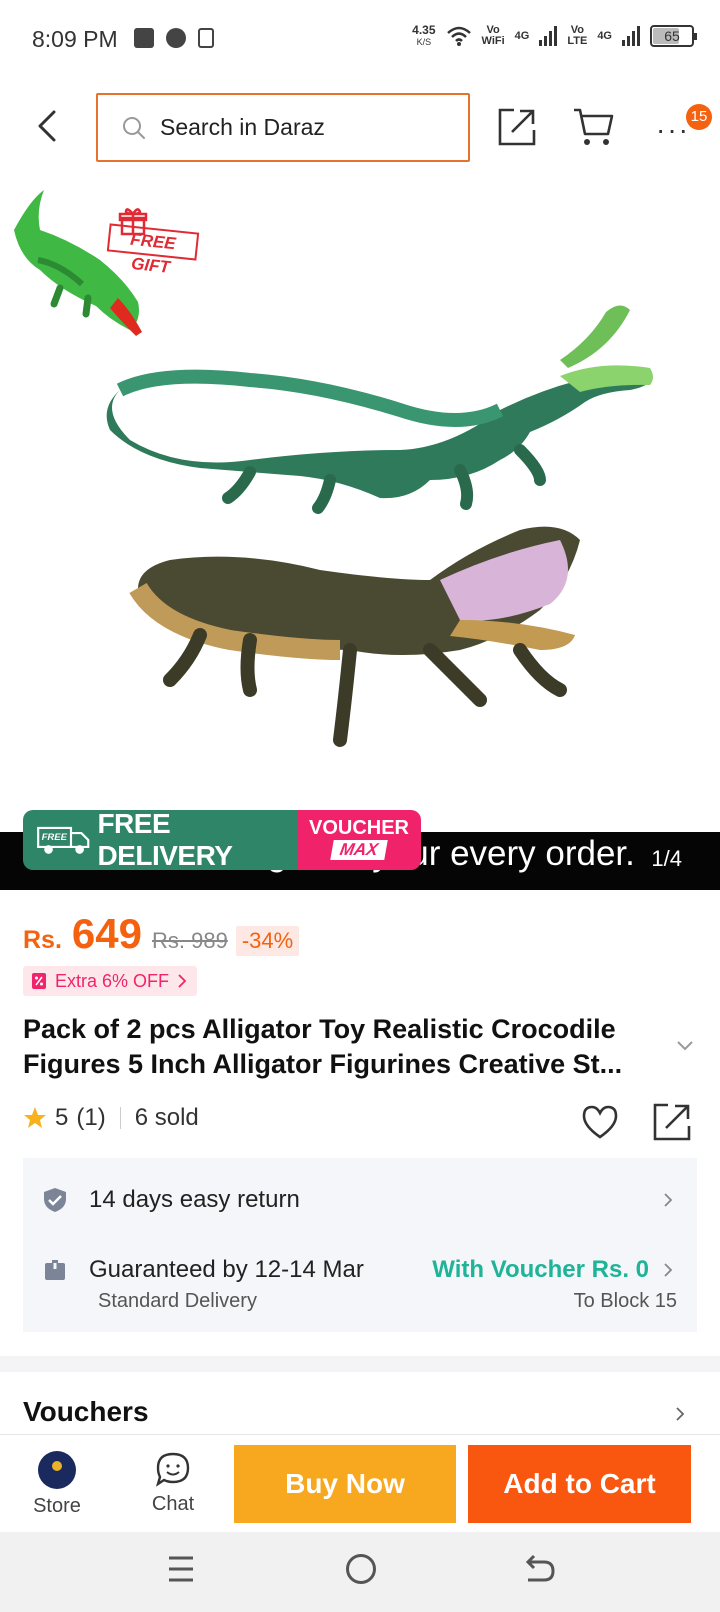 The image size is (720, 1612). What do you see at coordinates (540, 1569) in the screenshot?
I see `nav-back-icon` at bounding box center [540, 1569].